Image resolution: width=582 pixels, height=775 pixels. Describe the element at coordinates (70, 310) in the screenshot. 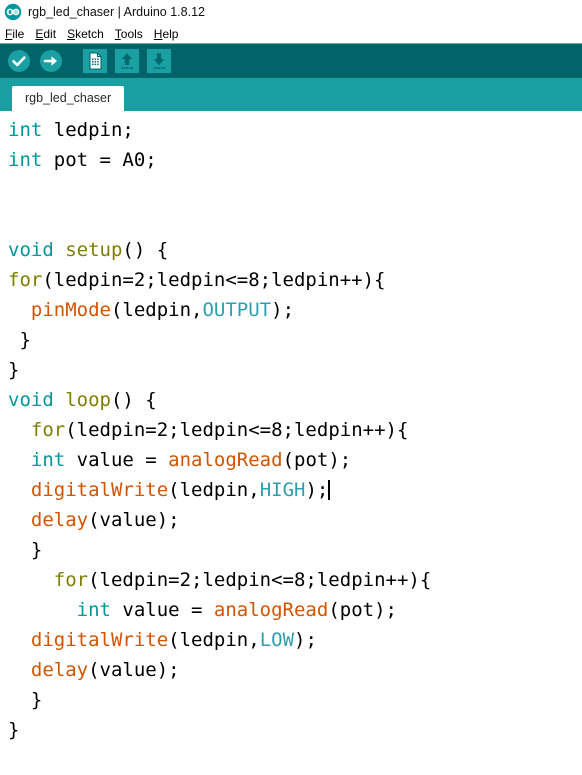

I see `code-token: pinMode` at that location.